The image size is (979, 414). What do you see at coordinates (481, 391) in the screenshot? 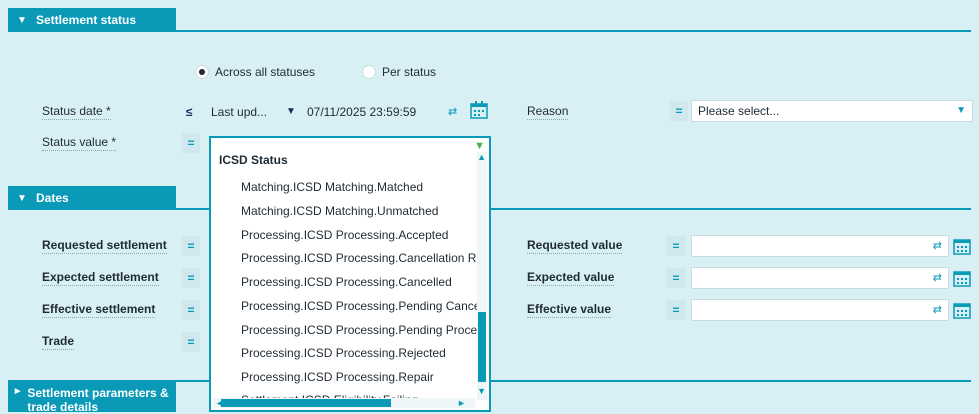
I see `scroll-down-icon: ▼` at bounding box center [481, 391].